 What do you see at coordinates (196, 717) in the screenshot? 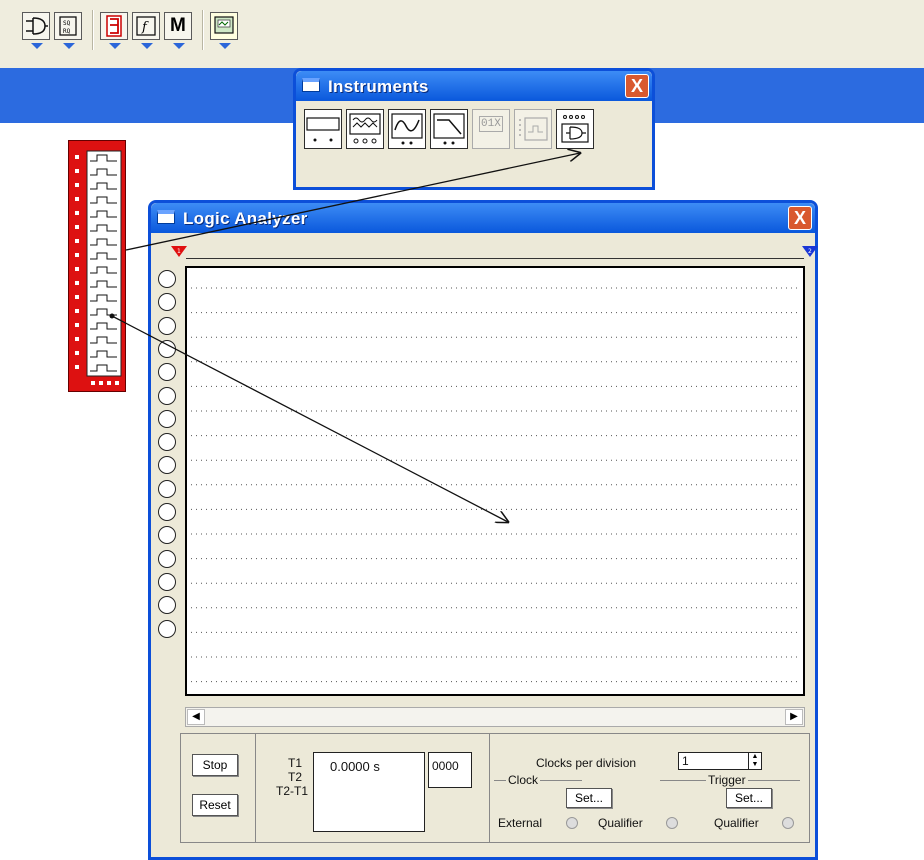
I see `scroll-left-button: ◀` at bounding box center [196, 717].